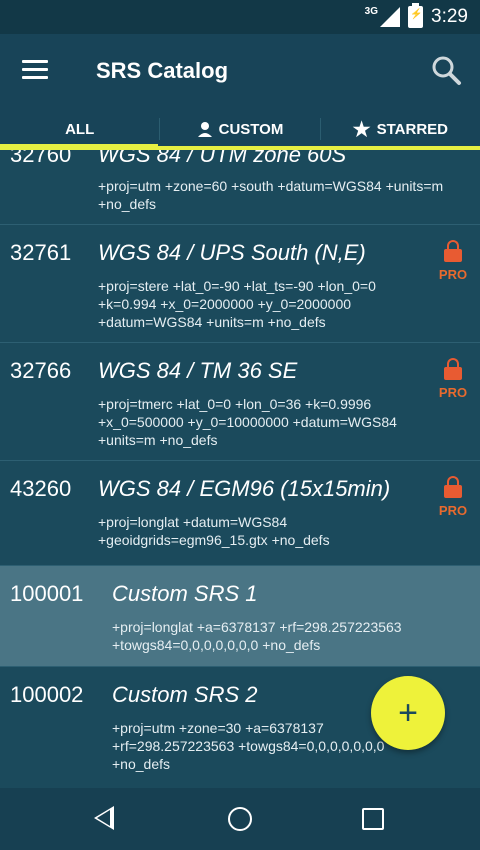 The image size is (480, 850). Describe the element at coordinates (185, 694) in the screenshot. I see `srs-name: Custom SRS 2` at that location.